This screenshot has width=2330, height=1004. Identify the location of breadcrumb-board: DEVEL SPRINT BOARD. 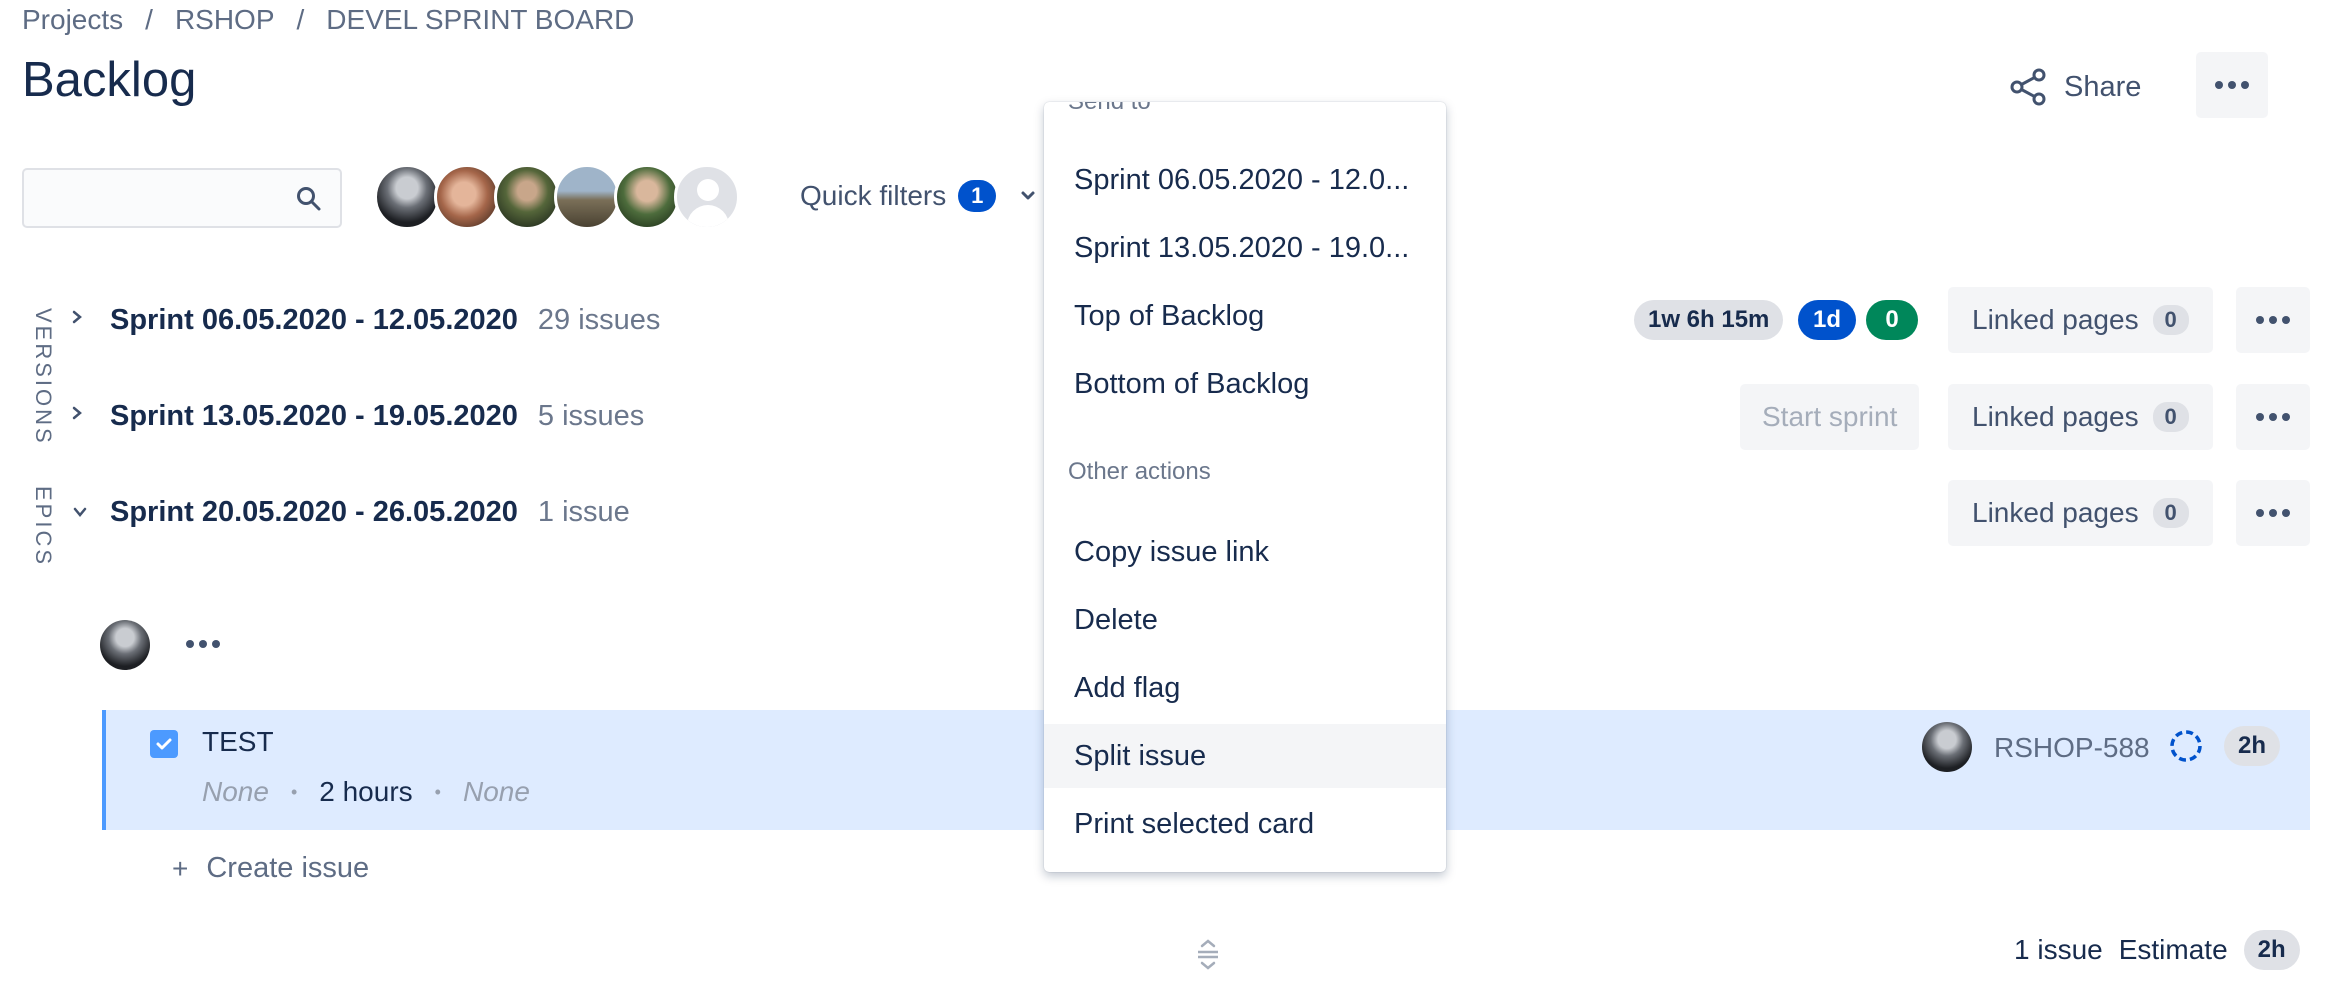
(480, 20).